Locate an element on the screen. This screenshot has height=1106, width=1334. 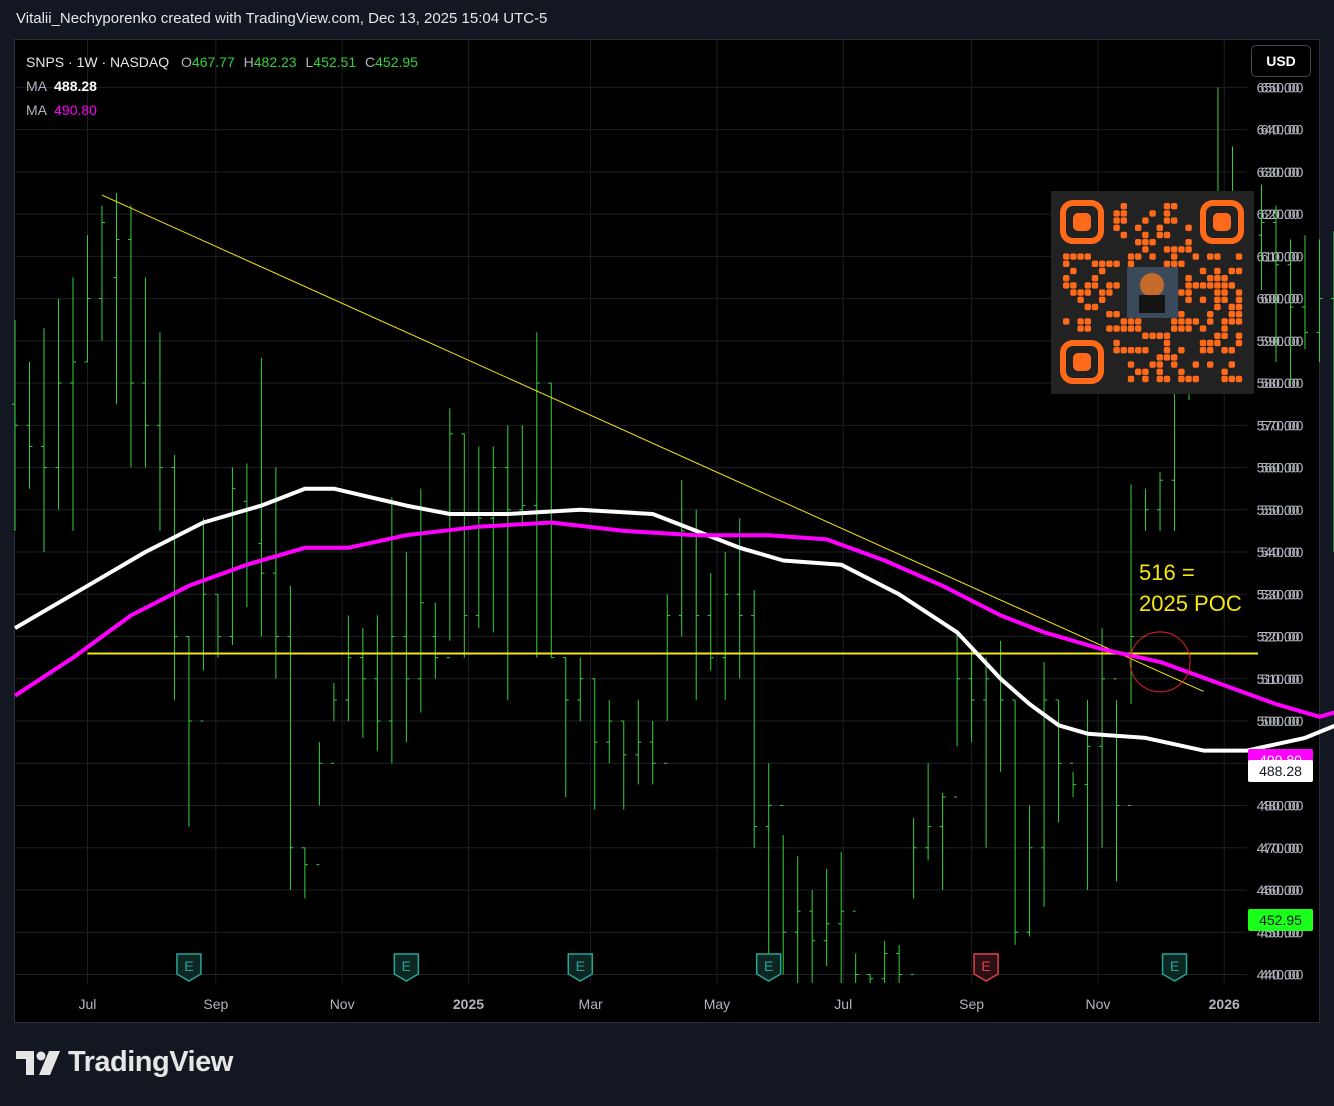
qr-code-image is located at coordinates (1152, 292).